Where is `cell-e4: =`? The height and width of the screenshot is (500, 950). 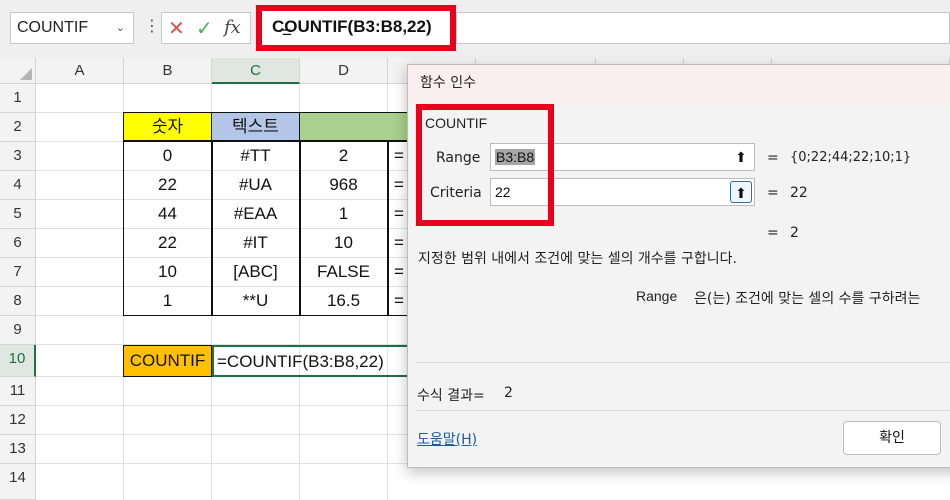
cell-e4: = is located at coordinates (399, 185).